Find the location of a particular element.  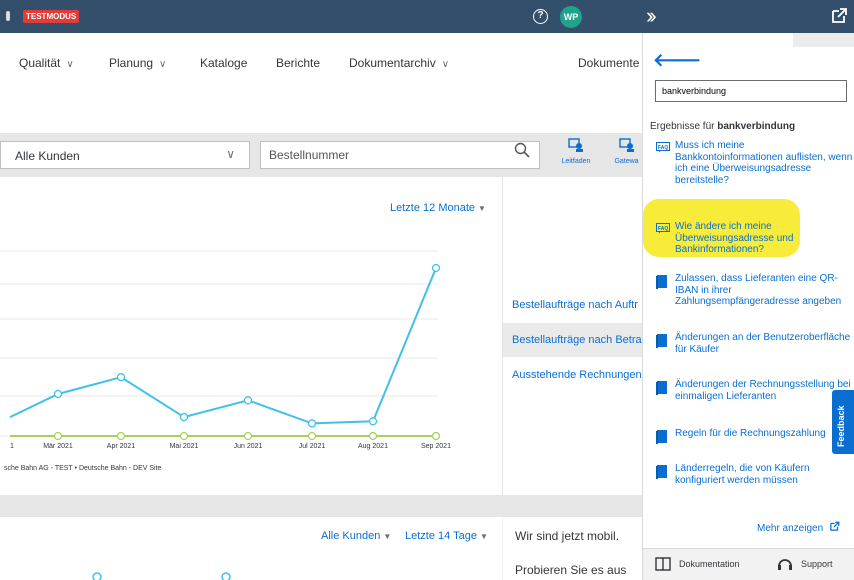

x-tick-label: Mär 2021 is located at coordinates (58, 446).